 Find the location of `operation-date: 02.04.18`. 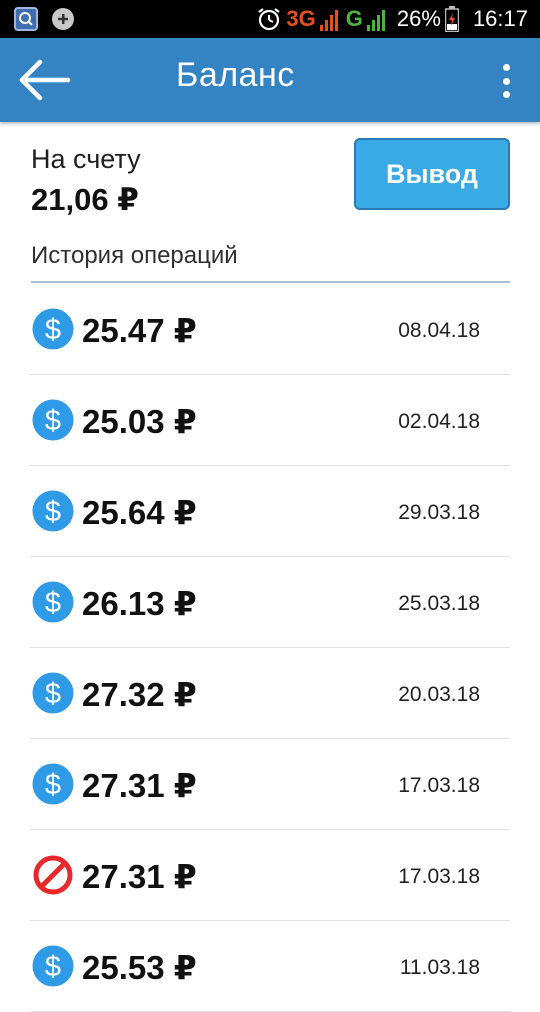

operation-date: 02.04.18 is located at coordinates (439, 421).